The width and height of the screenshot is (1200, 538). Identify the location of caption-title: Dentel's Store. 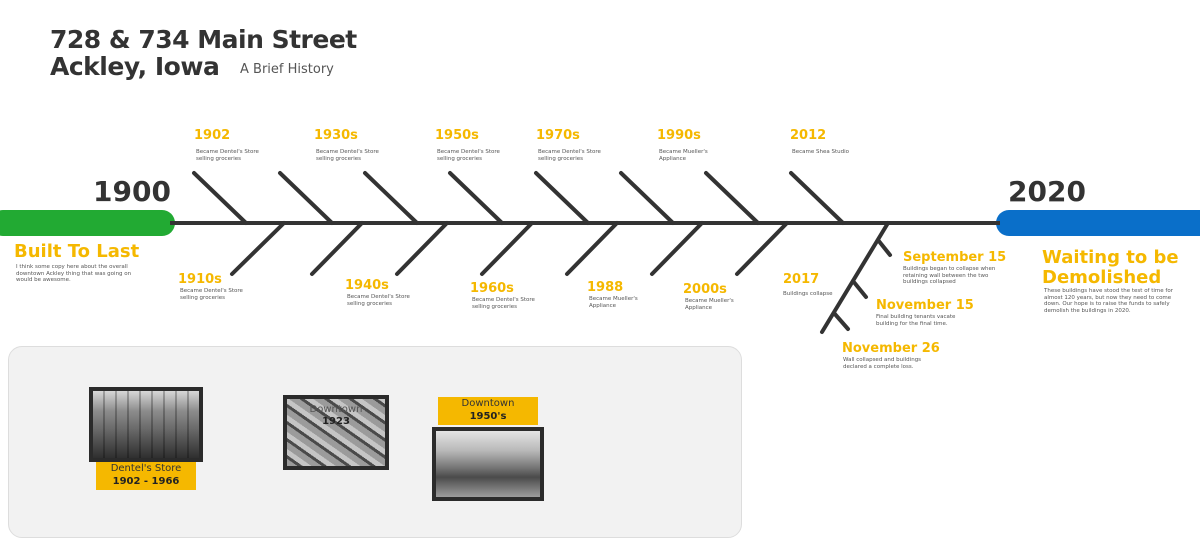
(146, 468).